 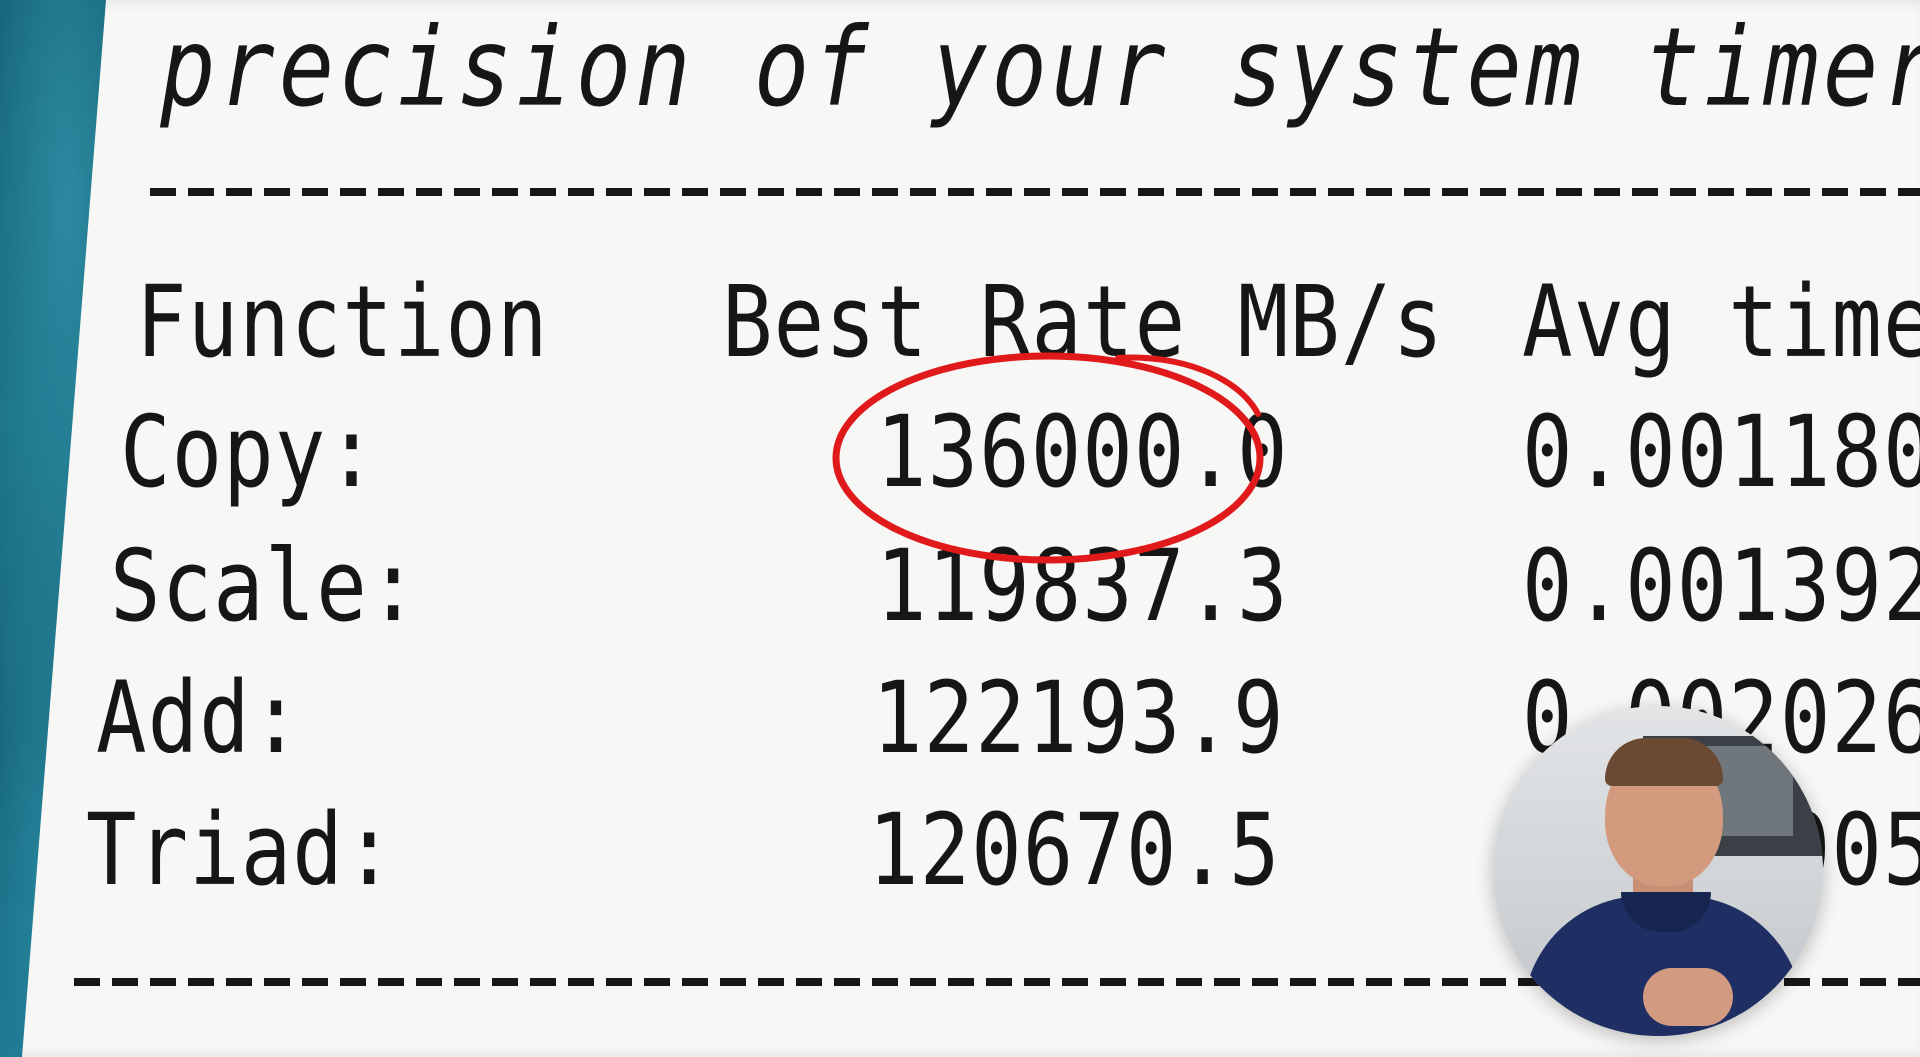 I want to click on row-add-function: Add:, so click(x=199, y=717).